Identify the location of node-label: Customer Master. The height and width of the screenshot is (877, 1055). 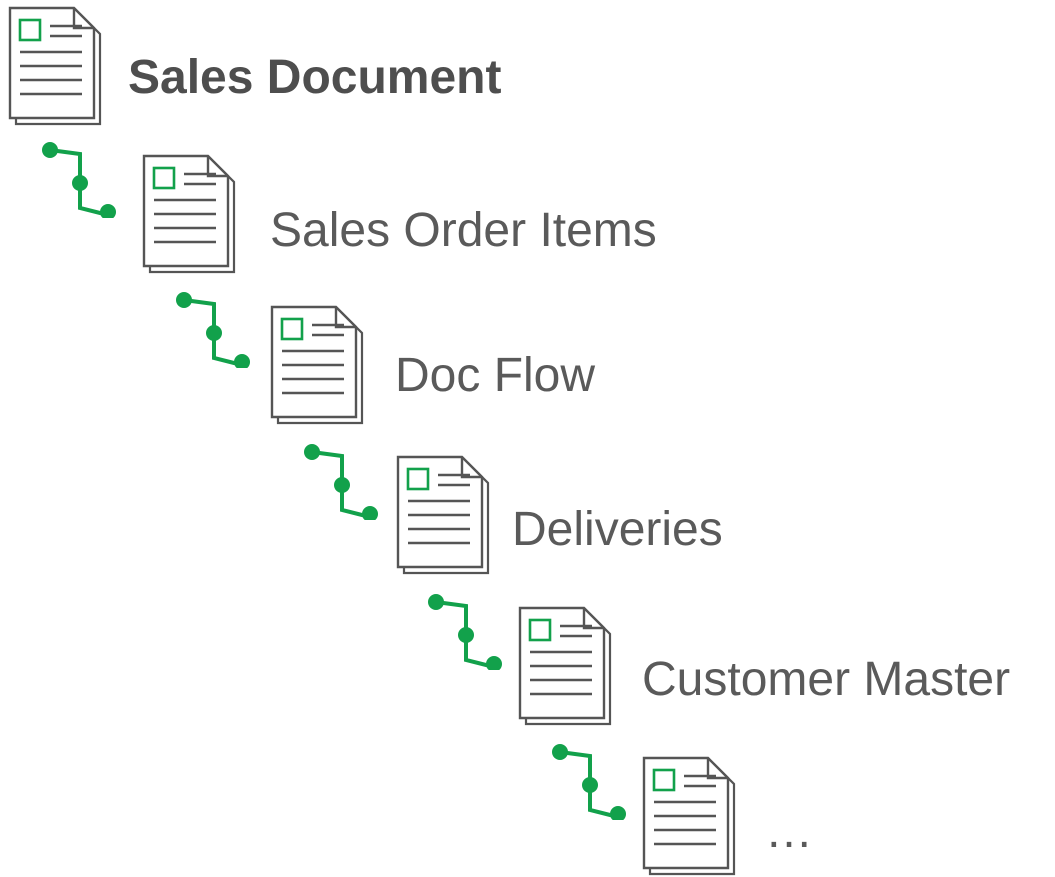
(826, 679).